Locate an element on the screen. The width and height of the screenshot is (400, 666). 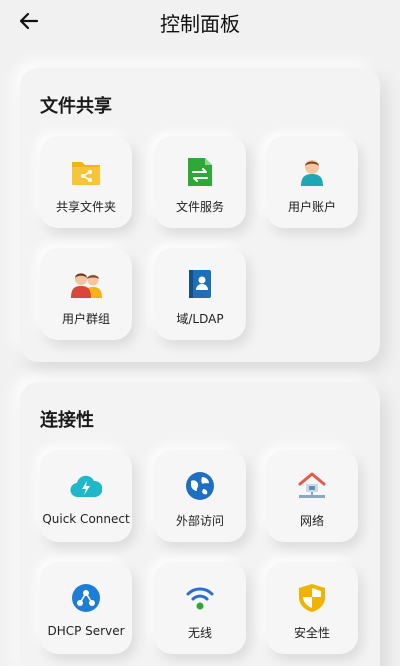
tile-network: 网络 is located at coordinates (312, 496).